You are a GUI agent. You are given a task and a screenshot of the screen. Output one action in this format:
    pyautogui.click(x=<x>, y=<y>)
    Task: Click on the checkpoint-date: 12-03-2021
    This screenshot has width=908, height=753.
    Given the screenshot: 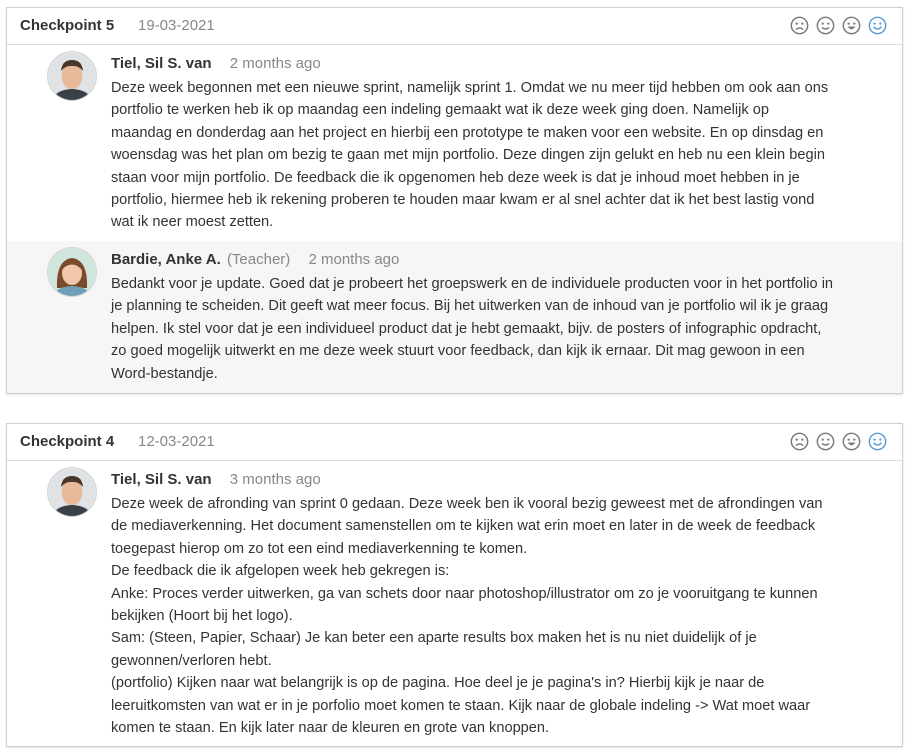 What is the action you would take?
    pyautogui.click(x=176, y=441)
    